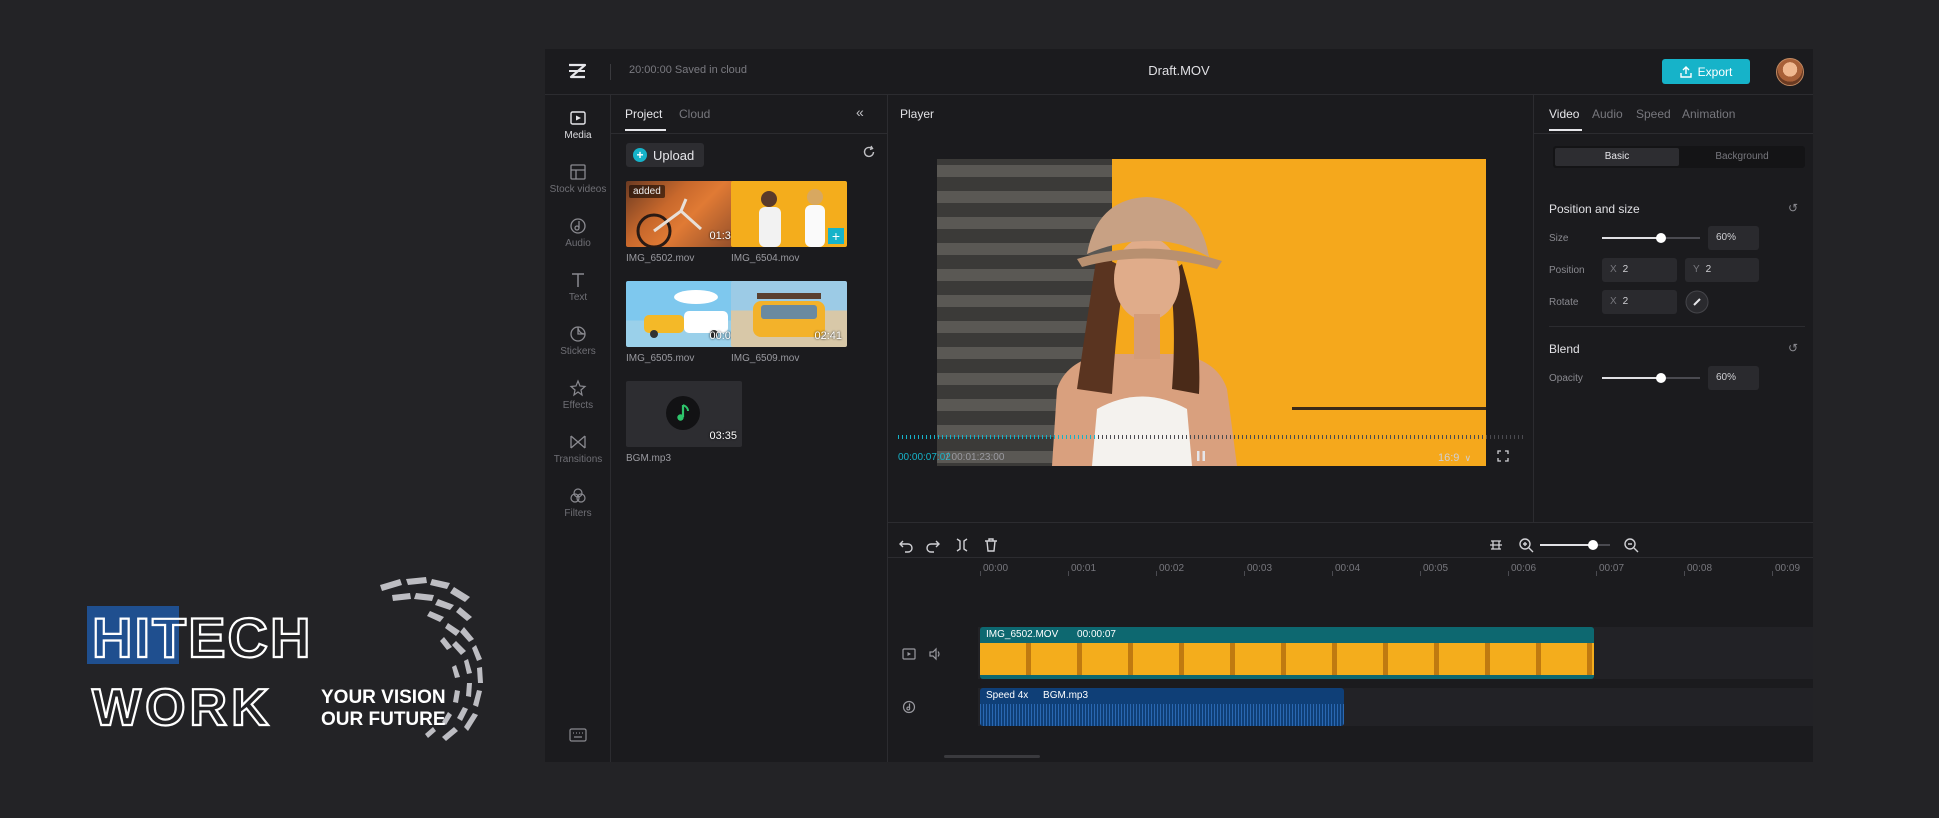  Describe the element at coordinates (1625, 301) in the screenshot. I see `rotate-value: 2` at that location.